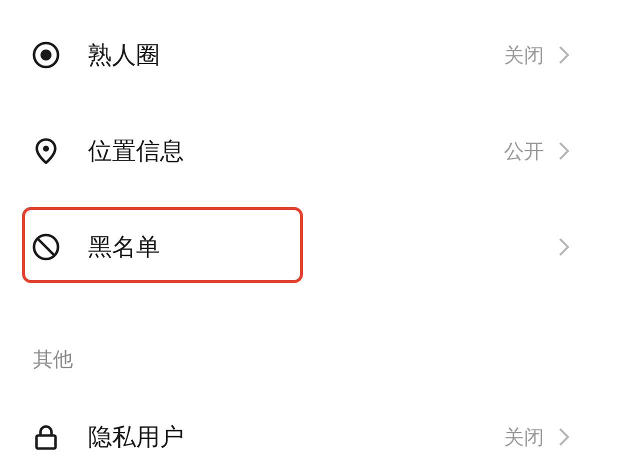  What do you see at coordinates (136, 437) in the screenshot?
I see `row-label: 隐私用户` at bounding box center [136, 437].